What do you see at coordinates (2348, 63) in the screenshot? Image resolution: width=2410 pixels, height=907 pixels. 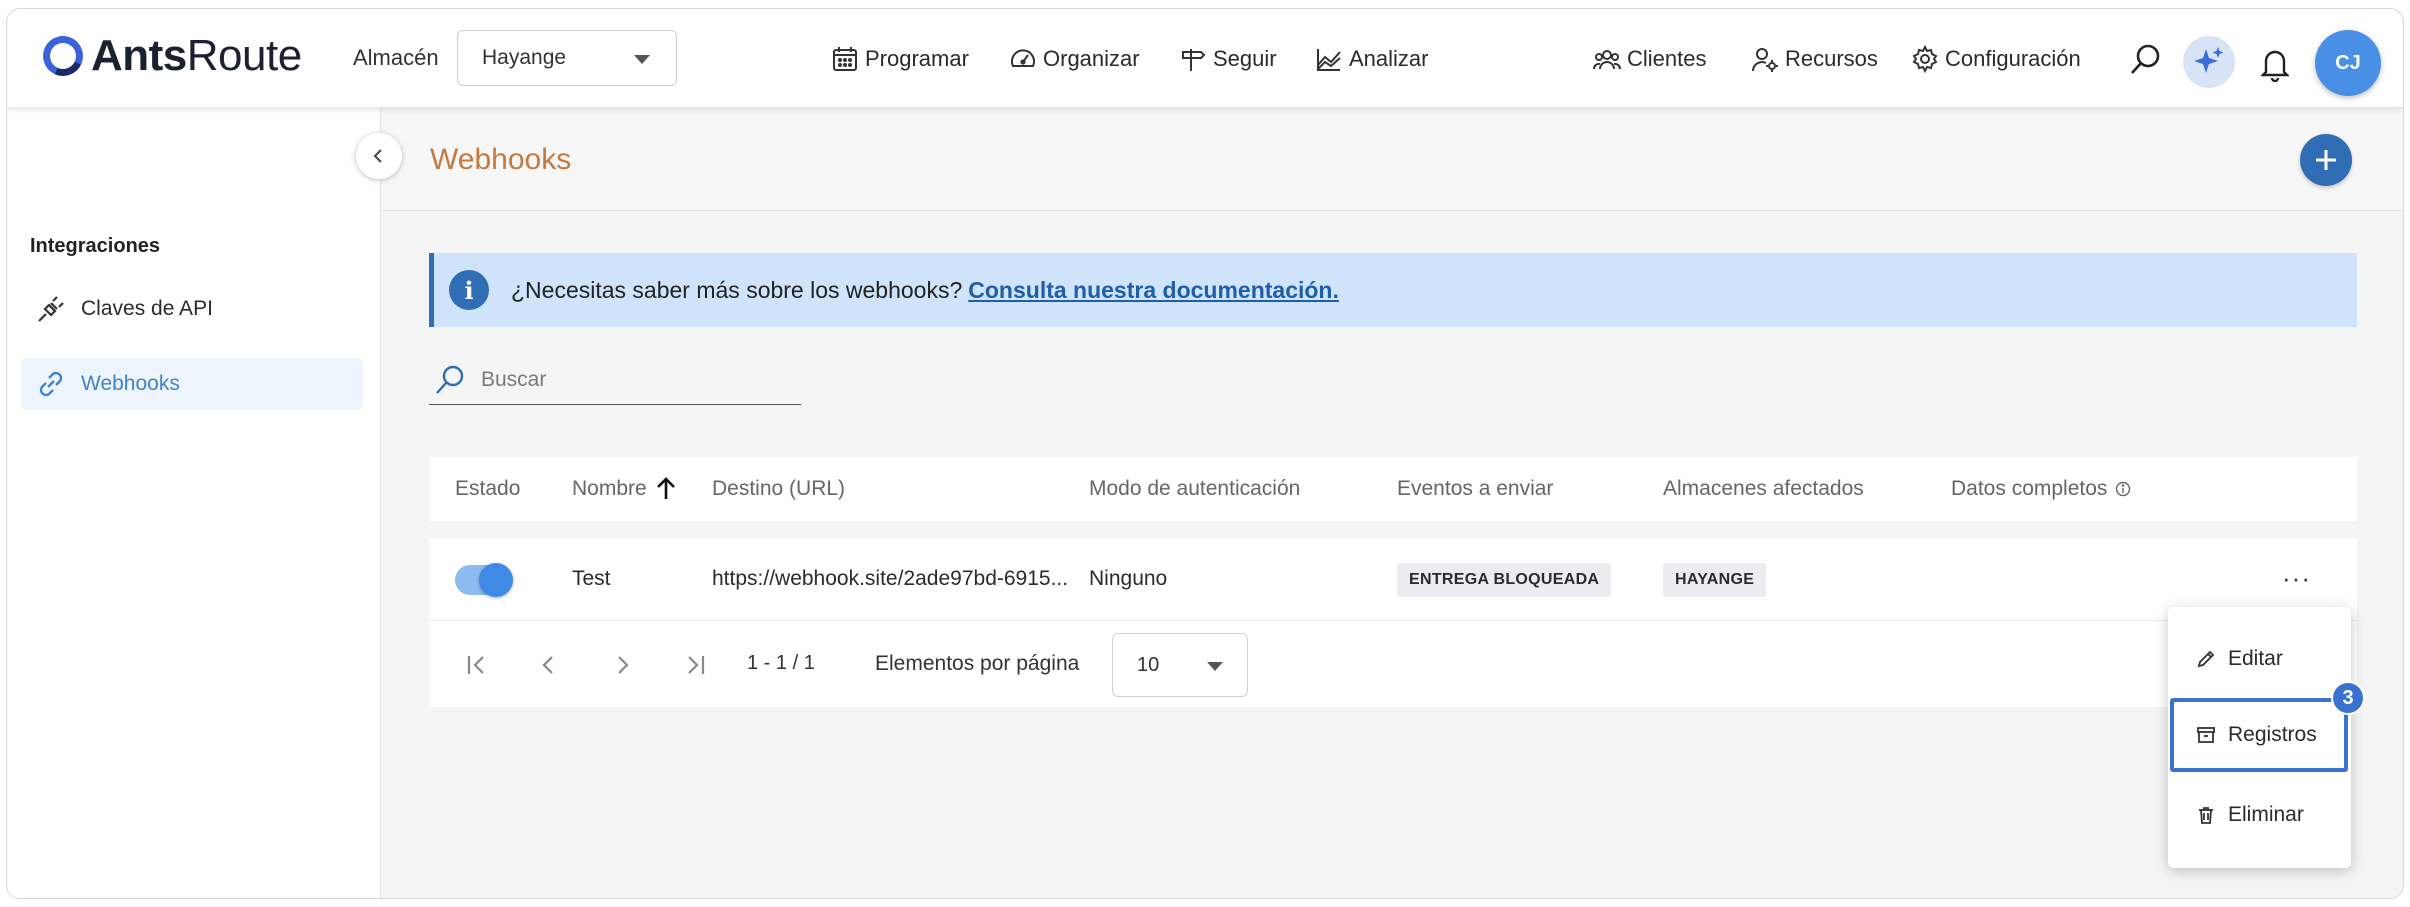 I see `user-avatar: CJ` at bounding box center [2348, 63].